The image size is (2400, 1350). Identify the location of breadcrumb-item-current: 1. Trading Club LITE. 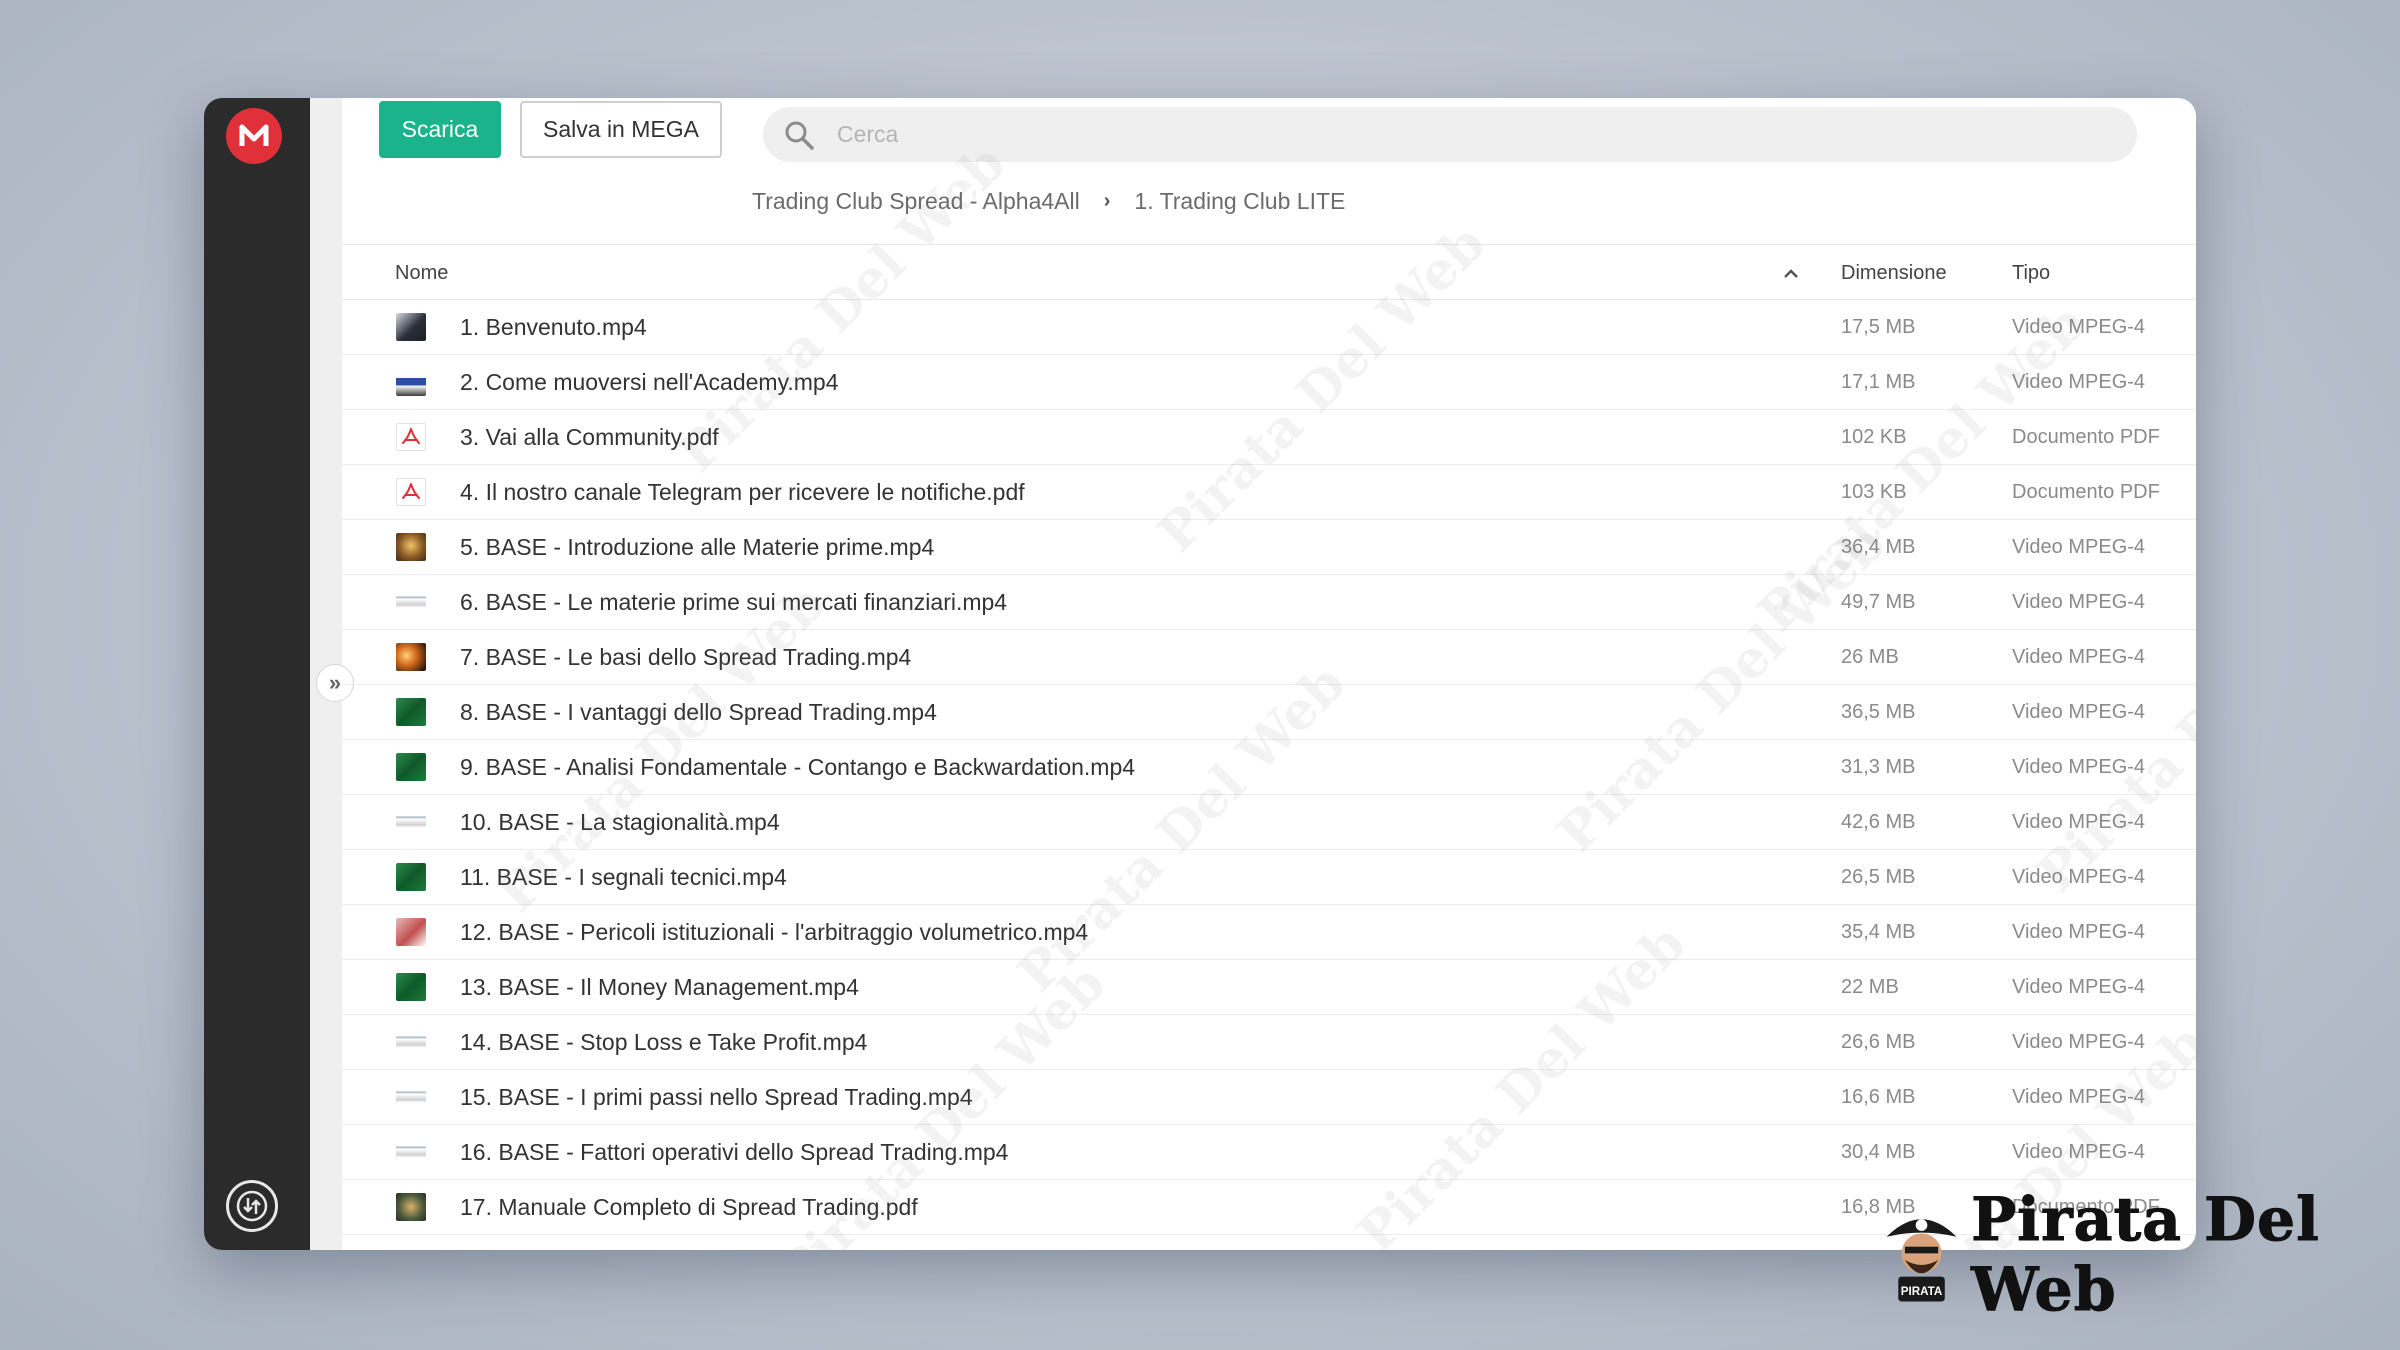
(1239, 201).